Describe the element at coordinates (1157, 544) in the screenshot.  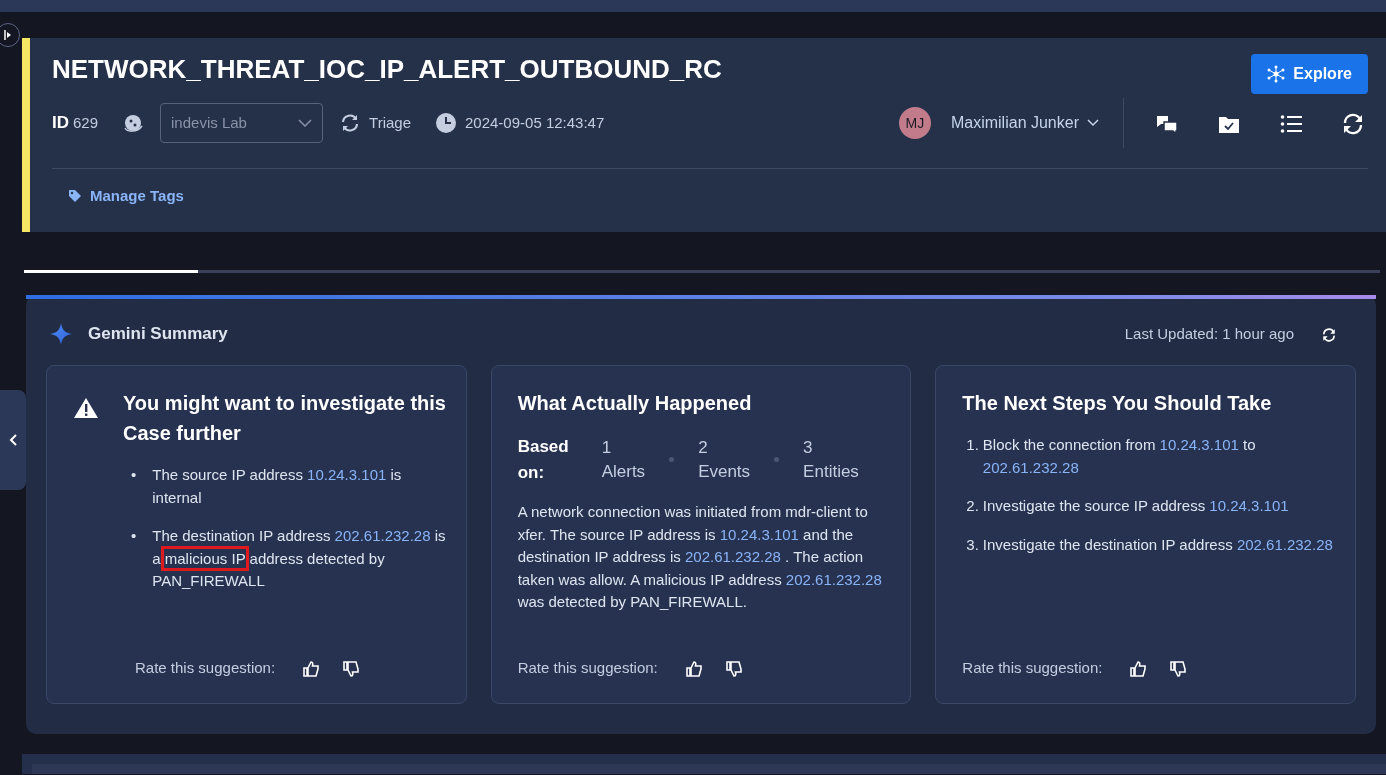
I see `step-text: Investigate the destination IP address 202.61.232.28` at that location.